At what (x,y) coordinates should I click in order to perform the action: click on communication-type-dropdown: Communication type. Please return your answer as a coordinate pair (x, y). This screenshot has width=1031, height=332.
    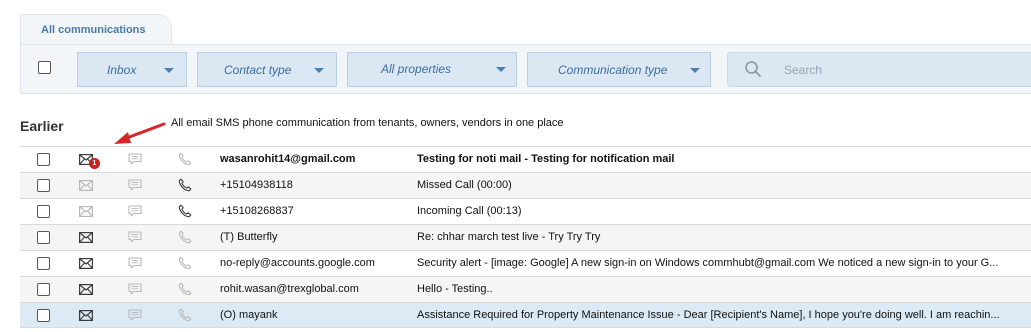
    Looking at the image, I should click on (619, 69).